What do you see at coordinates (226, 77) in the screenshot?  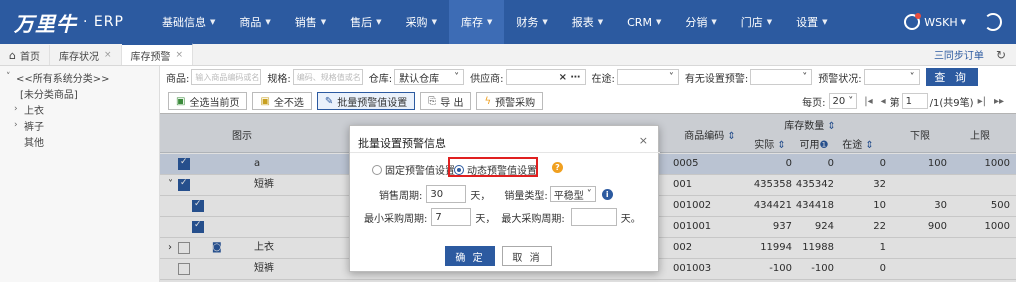 I see `goods-input: 输入商品编码或名` at bounding box center [226, 77].